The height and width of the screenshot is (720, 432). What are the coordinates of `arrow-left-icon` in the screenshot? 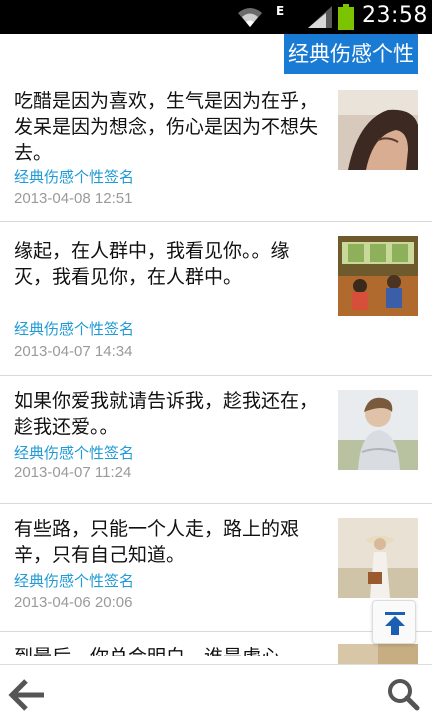 It's located at (28, 695).